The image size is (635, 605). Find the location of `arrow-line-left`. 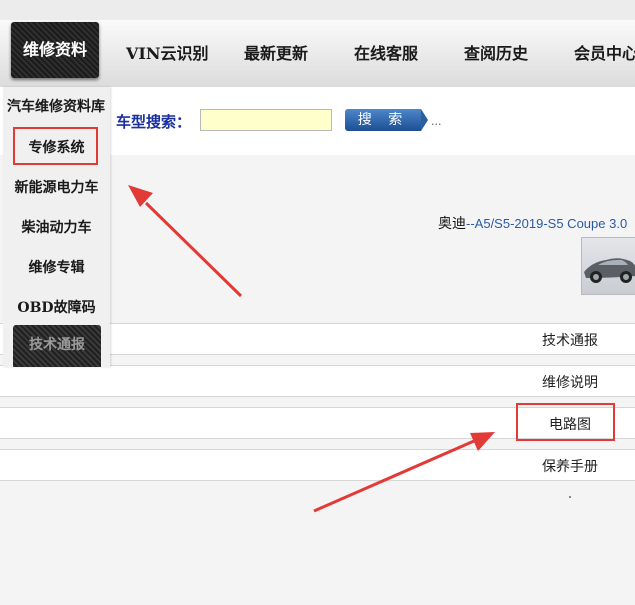

arrow-line-left is located at coordinates (193, 249).